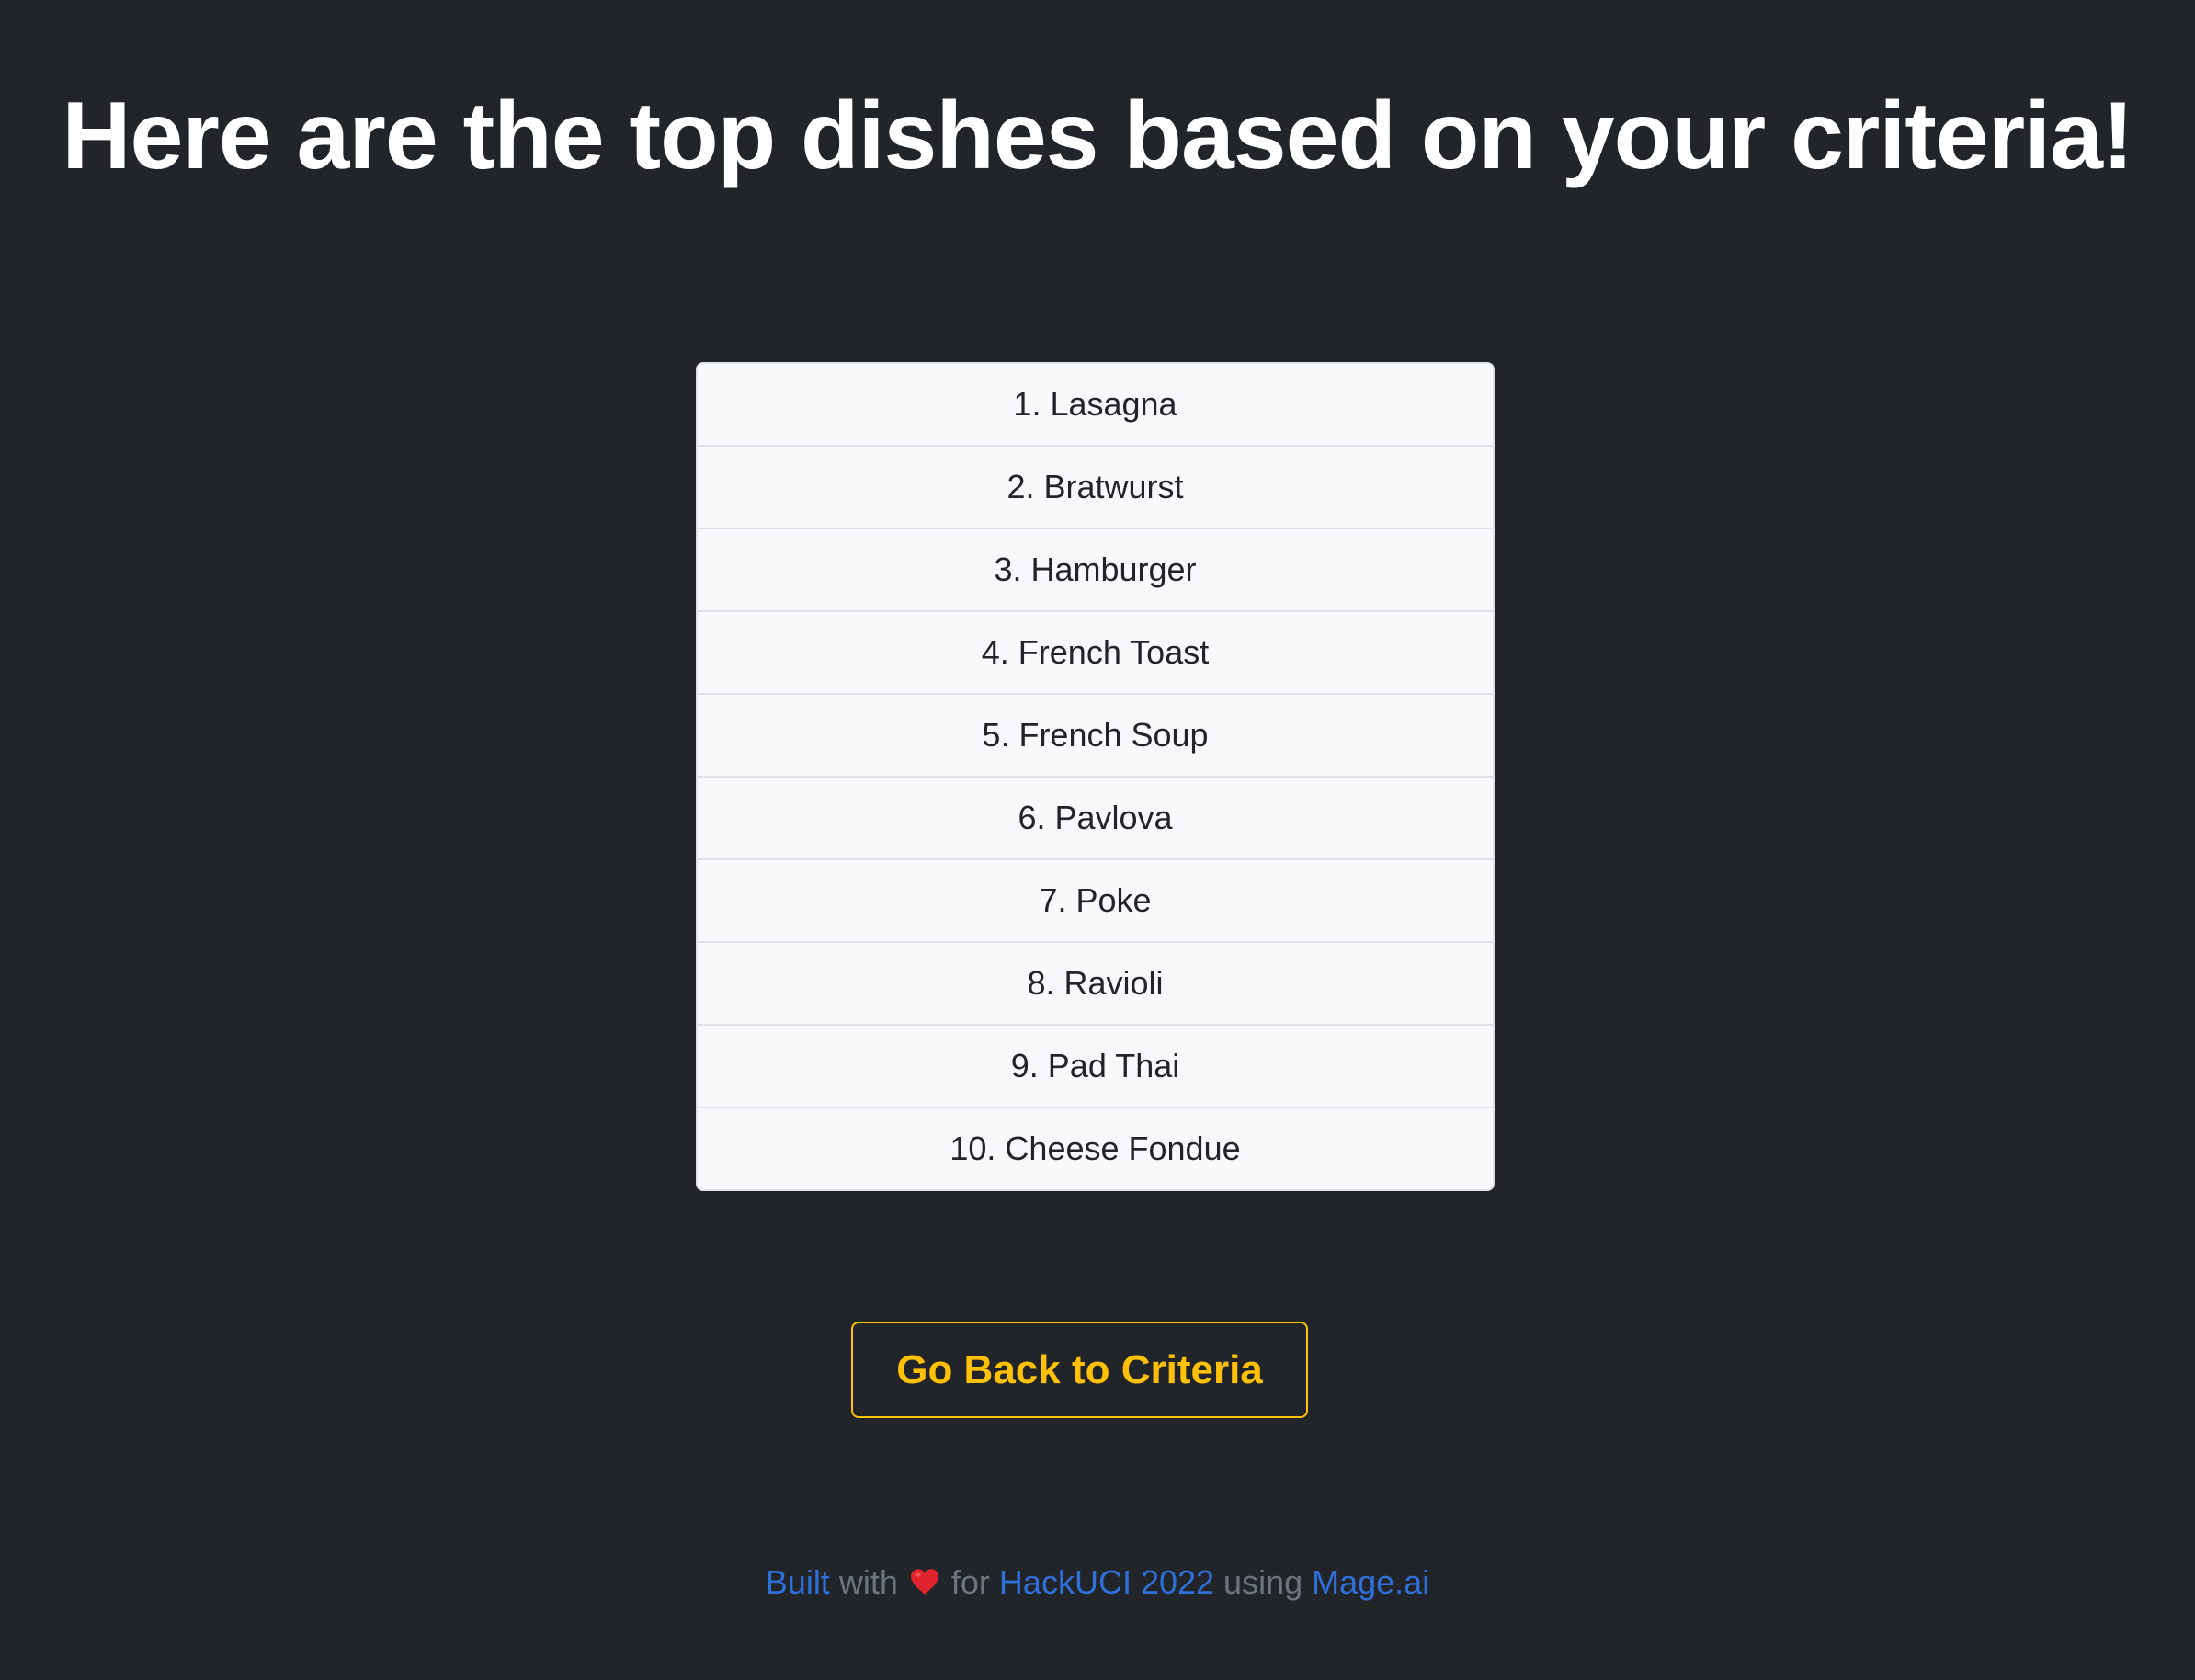  Describe the element at coordinates (1079, 1370) in the screenshot. I see `back-to-criteria-button: Go Back to Criteria` at that location.